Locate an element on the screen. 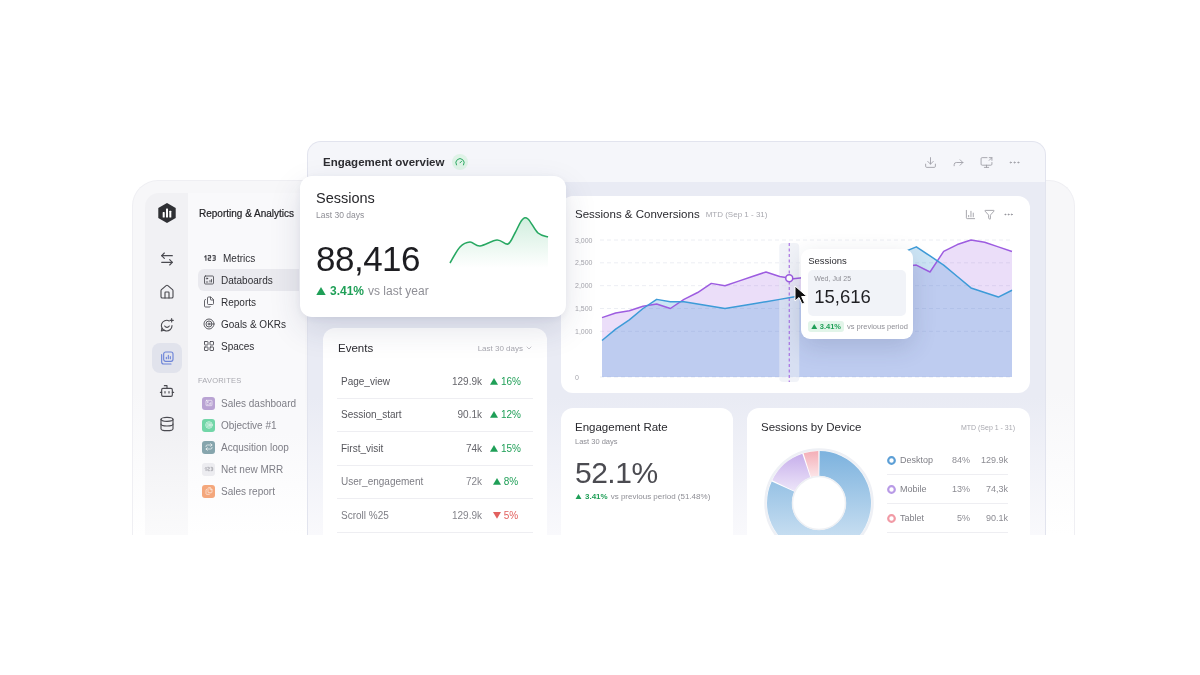 Image resolution: width=1200 pixels, height=675 pixels. period-dropdown: Last 30 days is located at coordinates (505, 348).